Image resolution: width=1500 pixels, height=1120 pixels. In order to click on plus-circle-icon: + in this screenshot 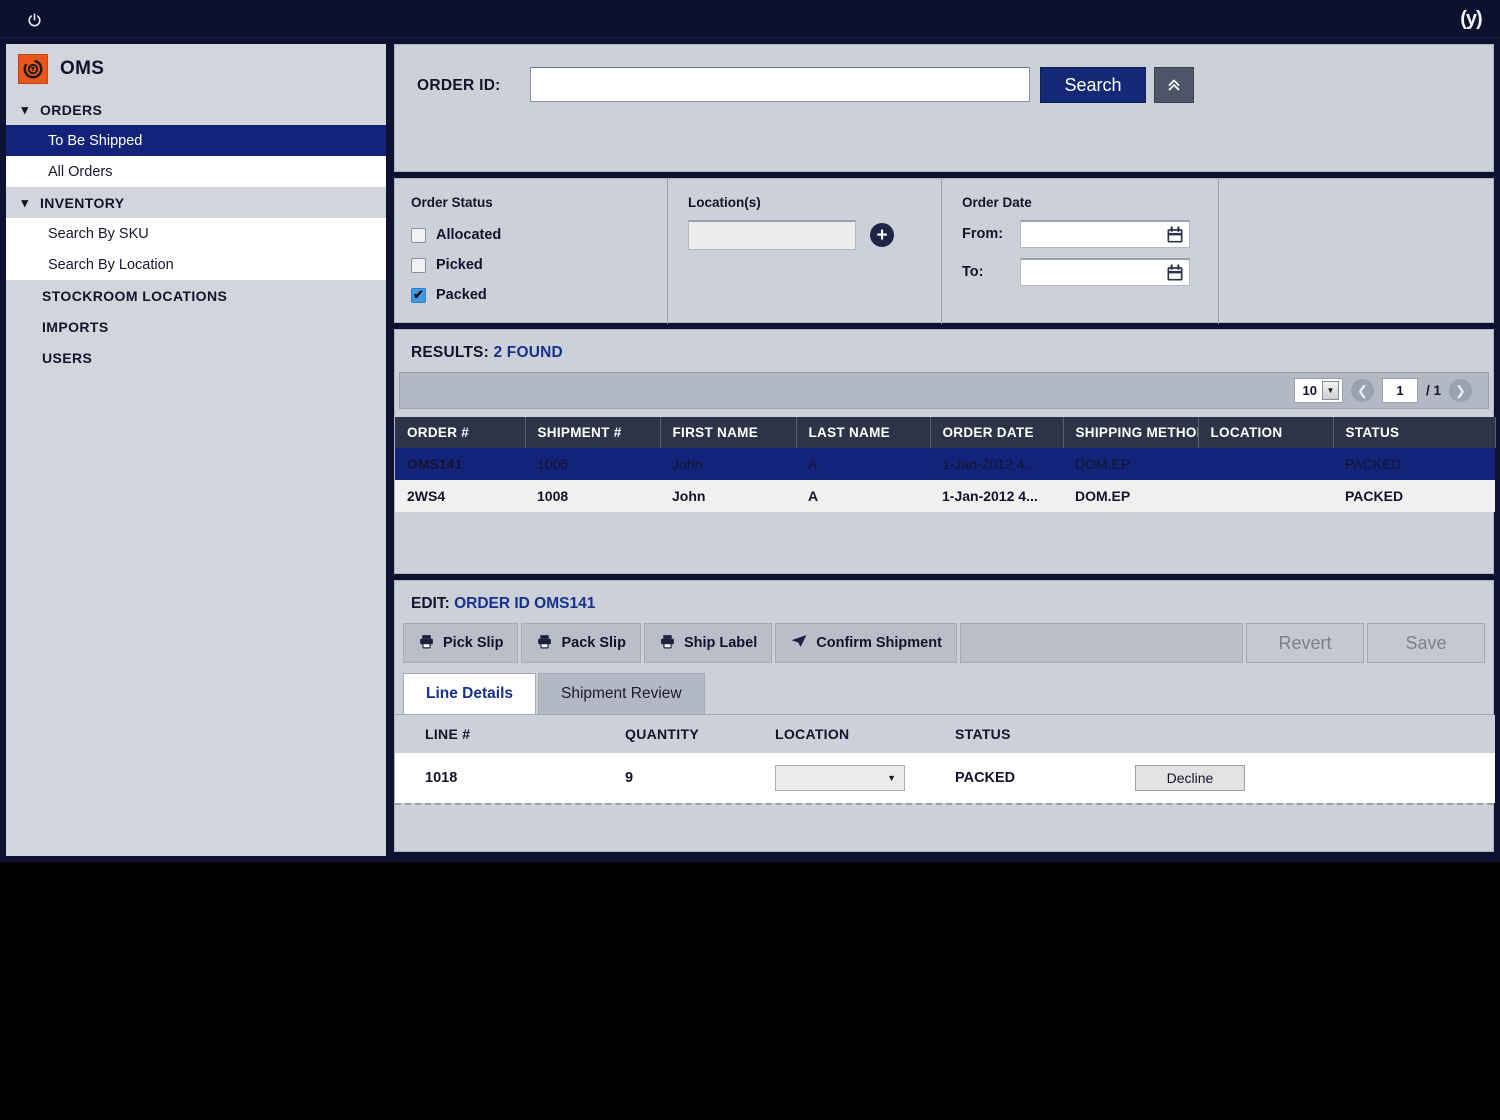, I will do `click(882, 235)`.